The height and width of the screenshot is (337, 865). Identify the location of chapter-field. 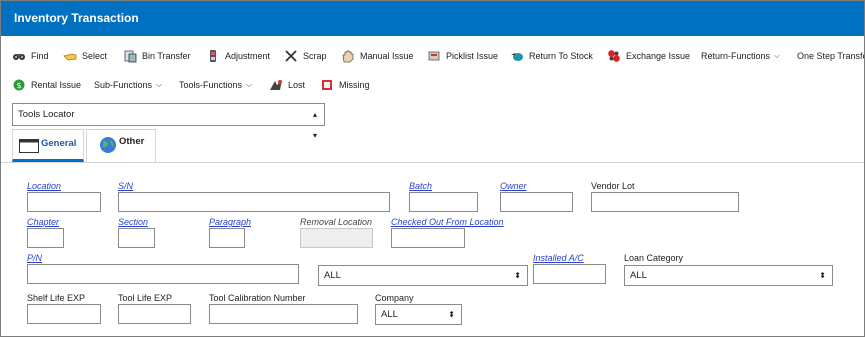
(45, 238).